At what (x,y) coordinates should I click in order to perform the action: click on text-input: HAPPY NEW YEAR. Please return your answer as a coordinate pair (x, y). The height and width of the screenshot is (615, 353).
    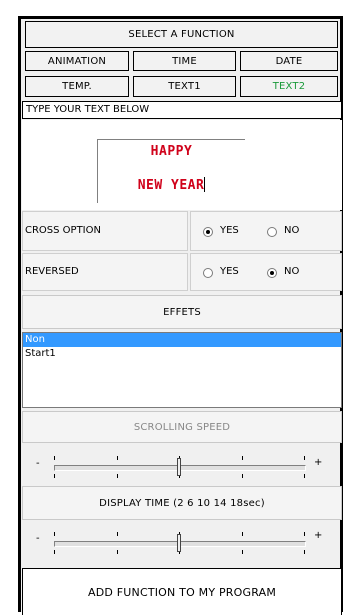
    Looking at the image, I should click on (171, 171).